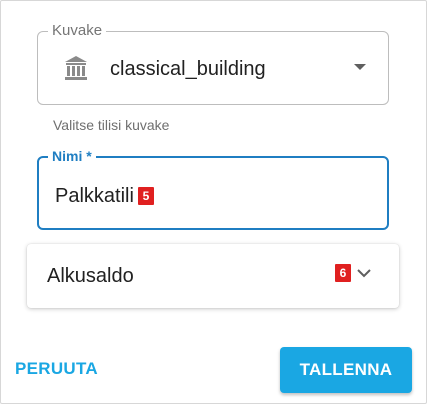 The width and height of the screenshot is (427, 404). Describe the element at coordinates (213, 276) in the screenshot. I see `initial-balance-panel: Alkusaldo 6` at that location.